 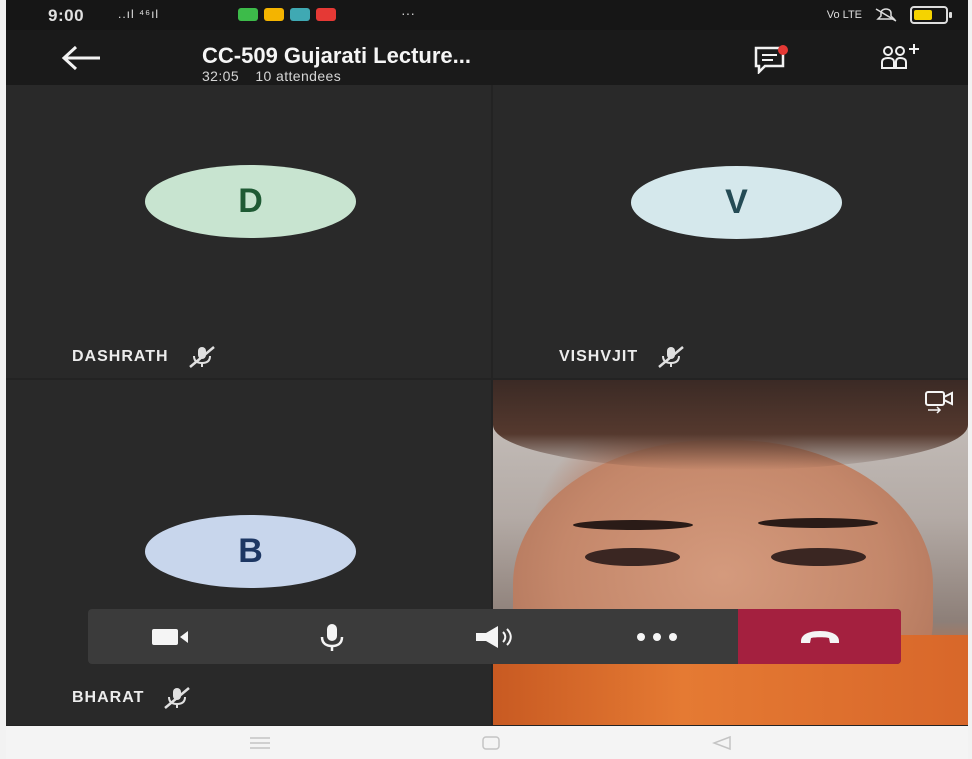 I want to click on battery-icon, so click(x=931, y=15).